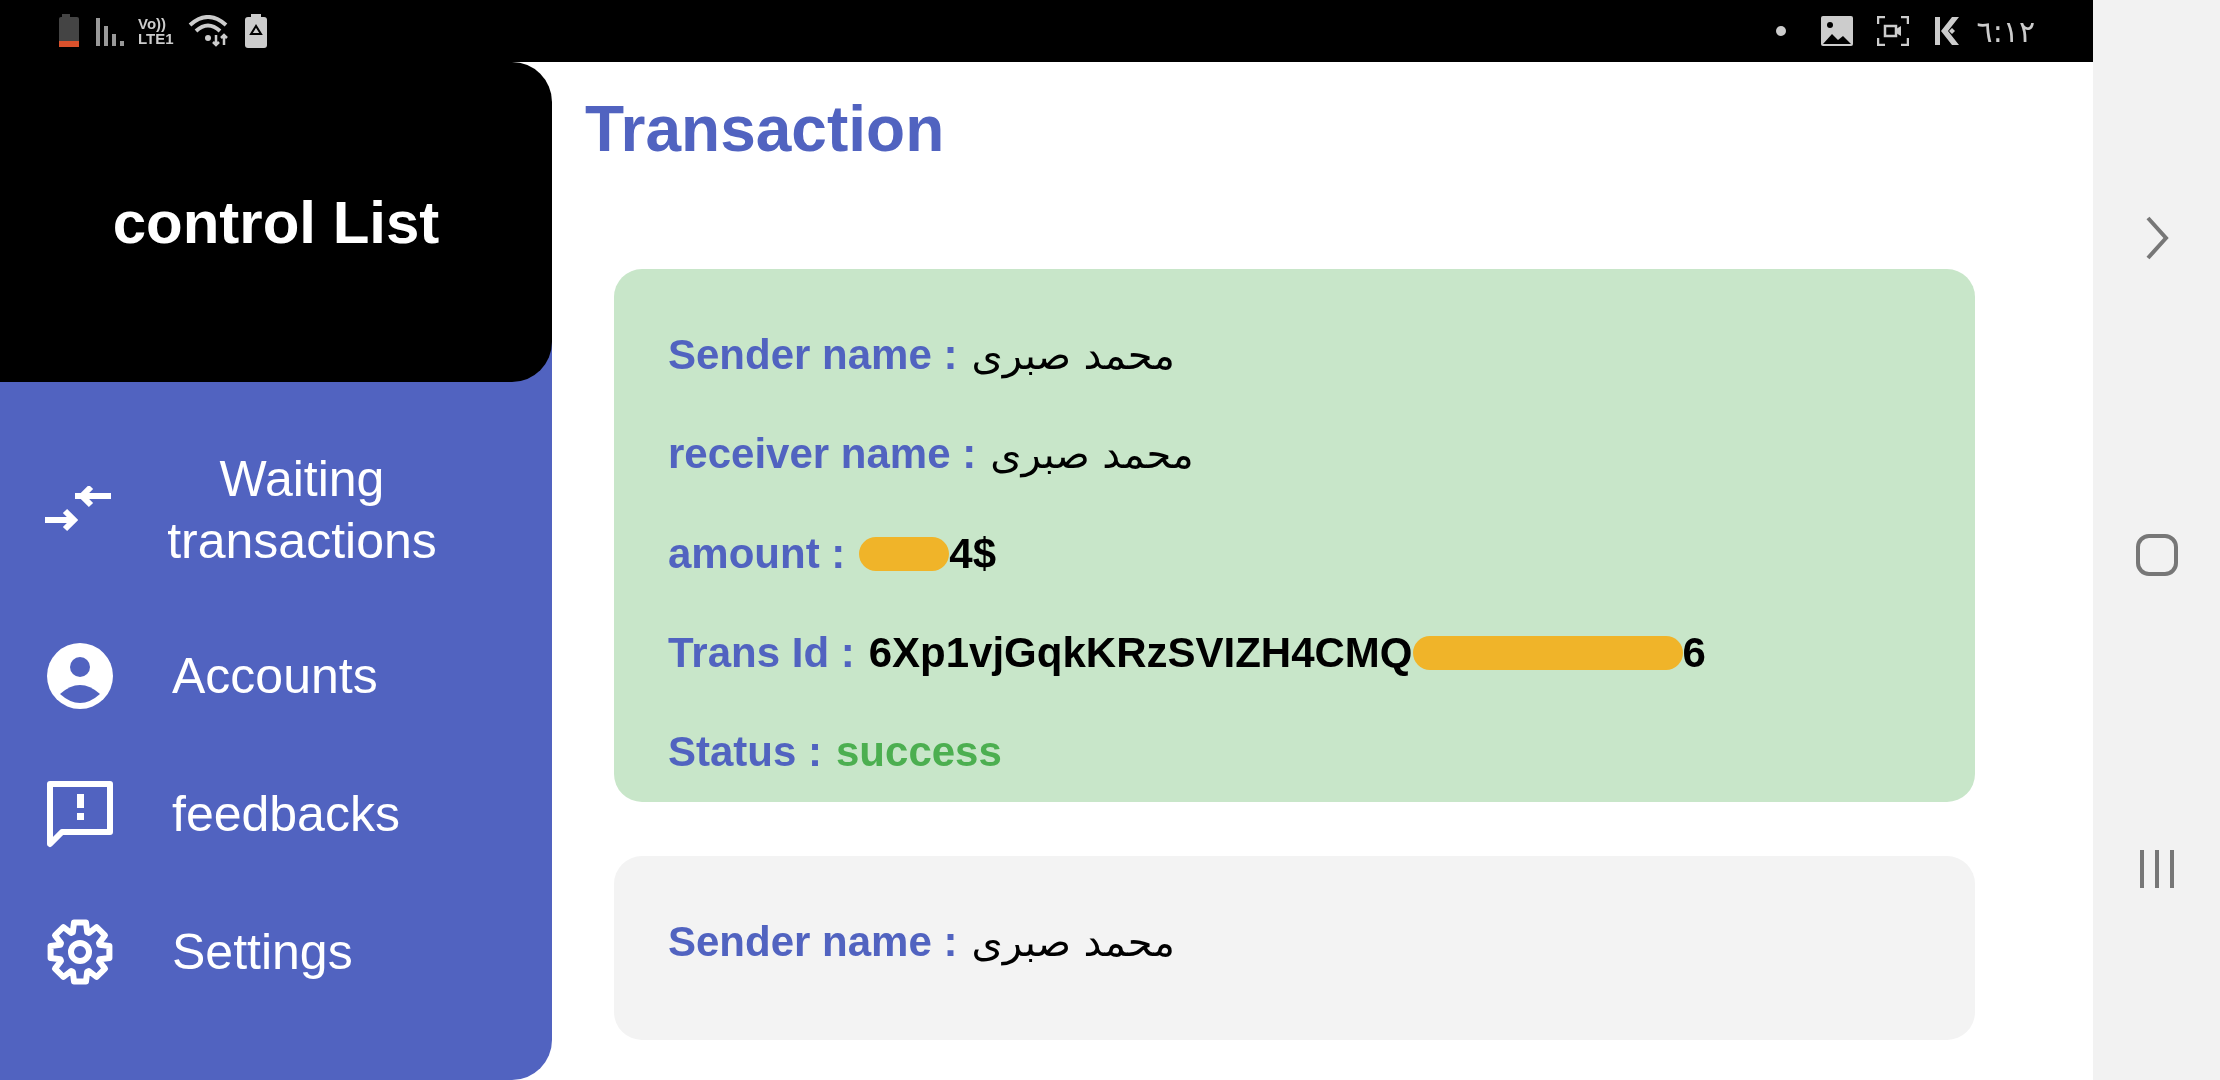  Describe the element at coordinates (1140, 652) in the screenshot. I see `id-value: 6Xp1vjGqkKRzSVIZH4CMQ` at that location.